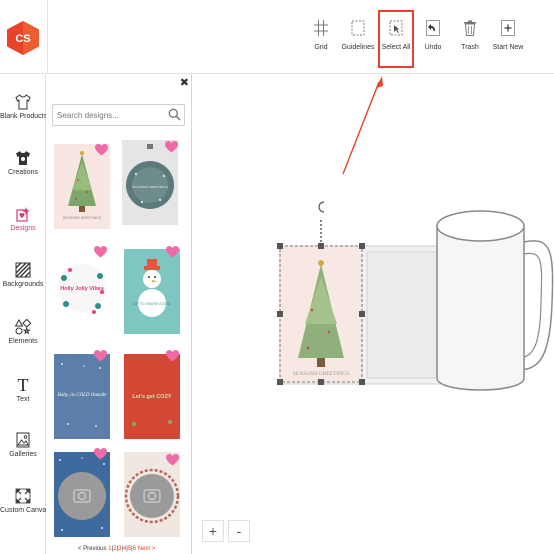 This screenshot has height=554, width=554. Describe the element at coordinates (23, 399) in the screenshot. I see `sidebar-item-label: Text` at that location.